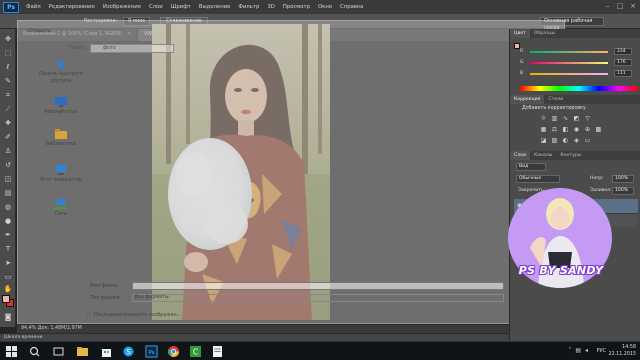  Describe the element at coordinates (520, 155) in the screenshot. I see `tab-layers: Слои` at that location.